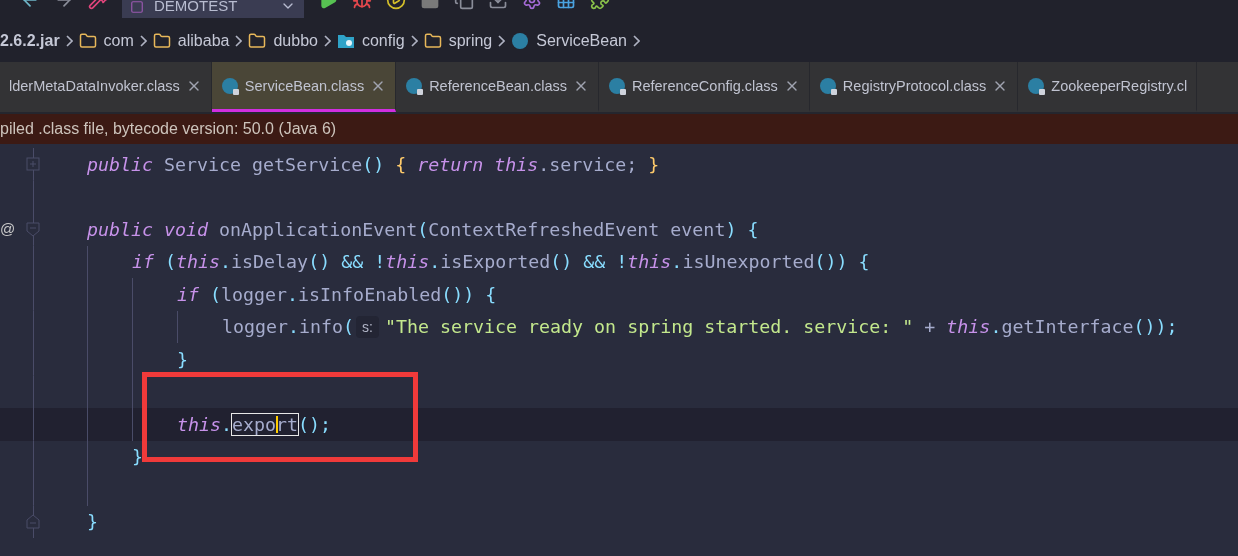 Image resolution: width=1238 pixels, height=556 pixels. I want to click on identifier: isDelay, so click(270, 262).